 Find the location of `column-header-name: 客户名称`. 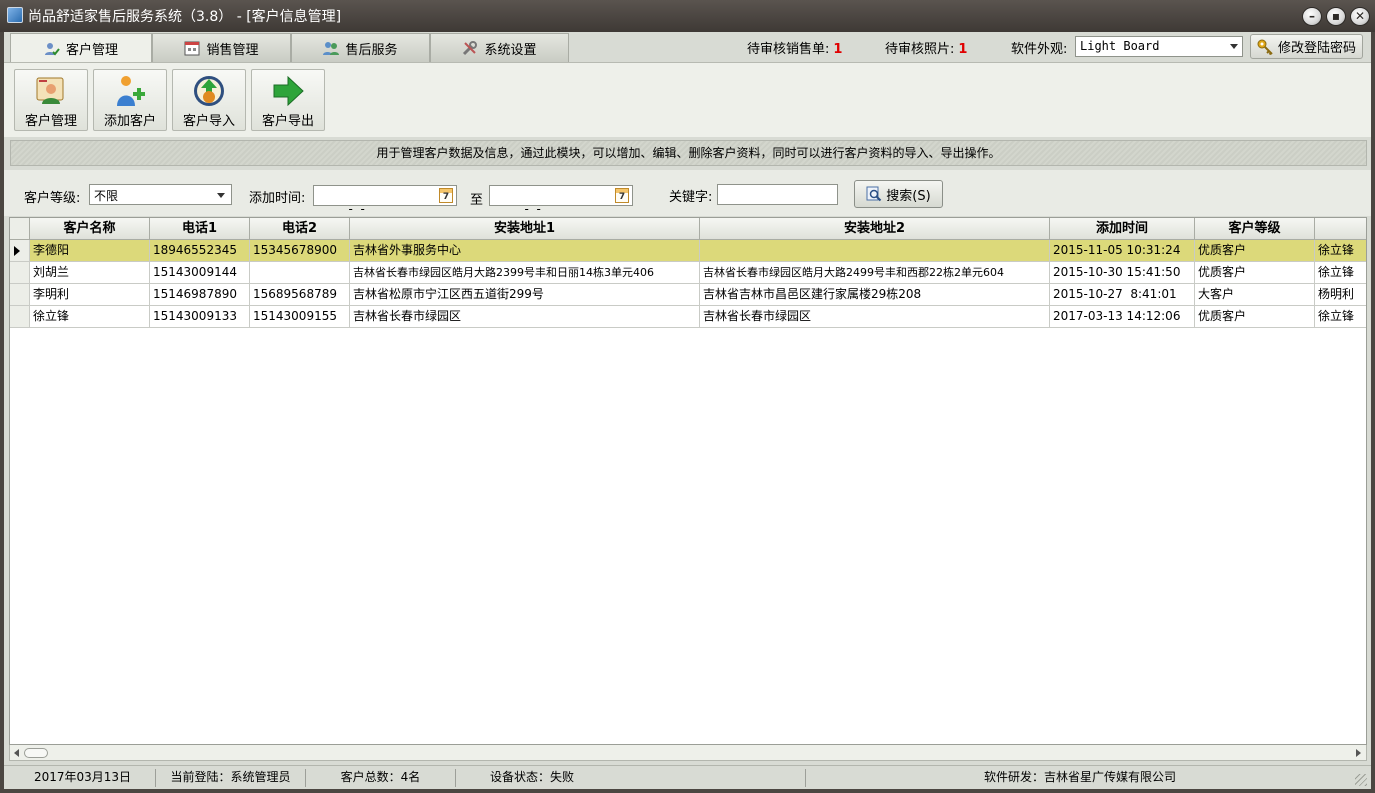

column-header-name: 客户名称 is located at coordinates (90, 229).